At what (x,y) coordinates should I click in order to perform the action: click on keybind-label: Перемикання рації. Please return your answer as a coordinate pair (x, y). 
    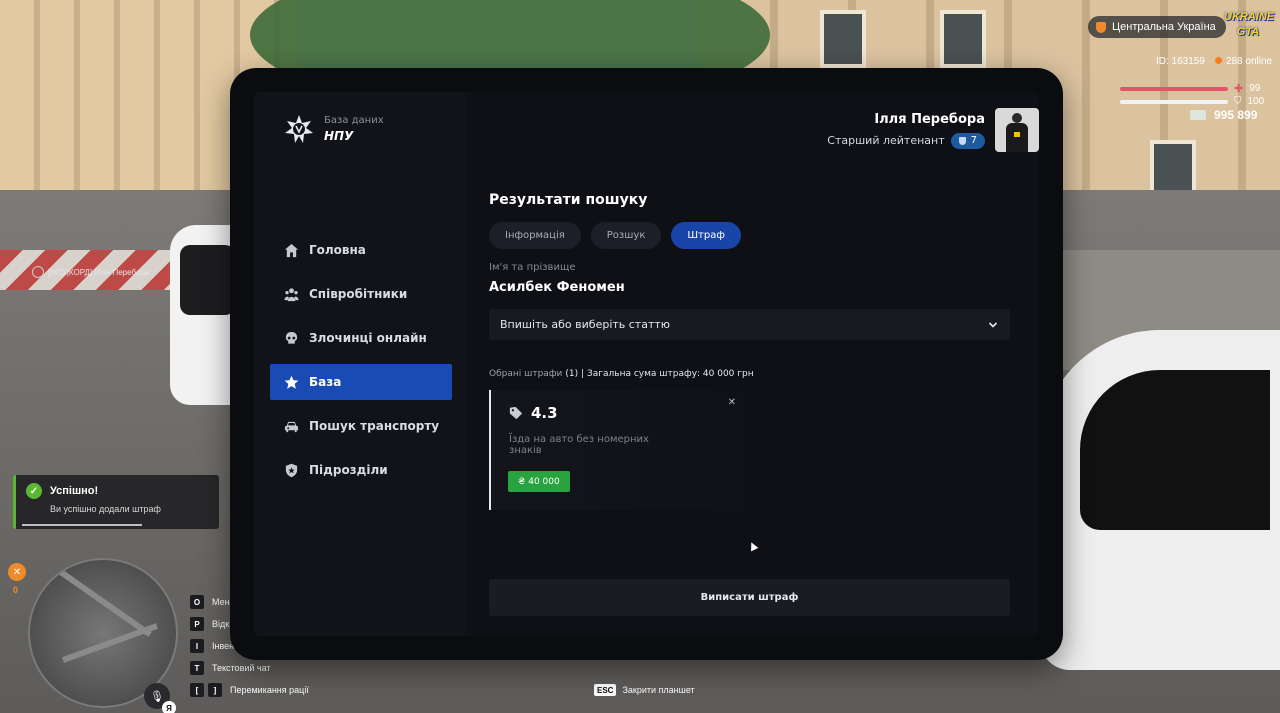
    Looking at the image, I should click on (269, 690).